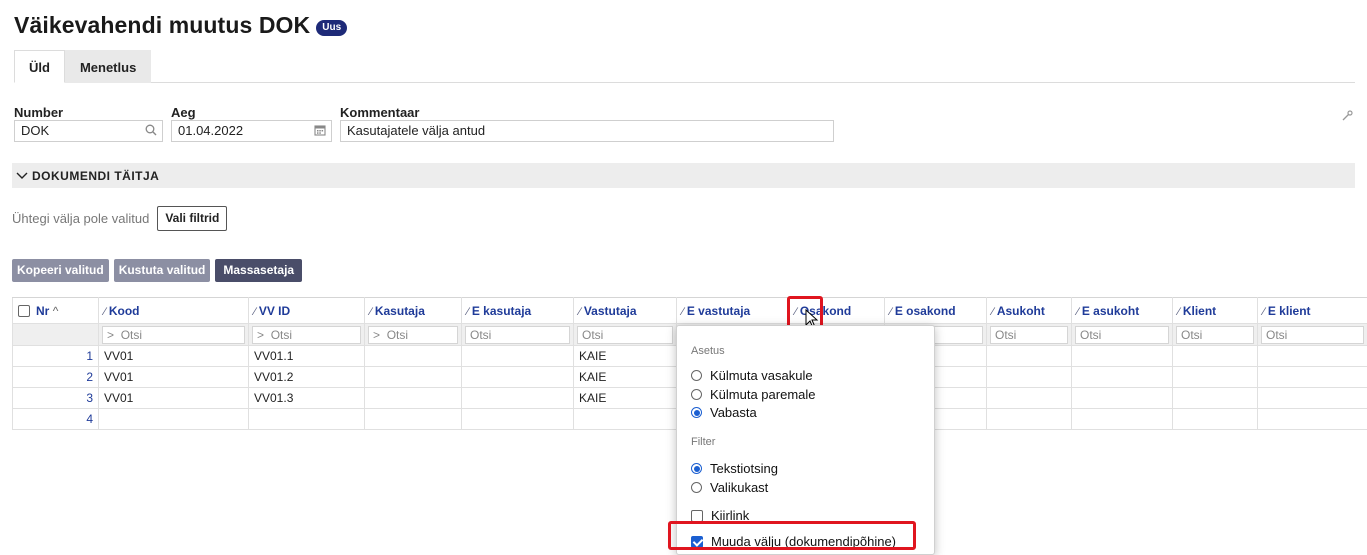  What do you see at coordinates (174, 419) in the screenshot?
I see `cell-kood` at bounding box center [174, 419].